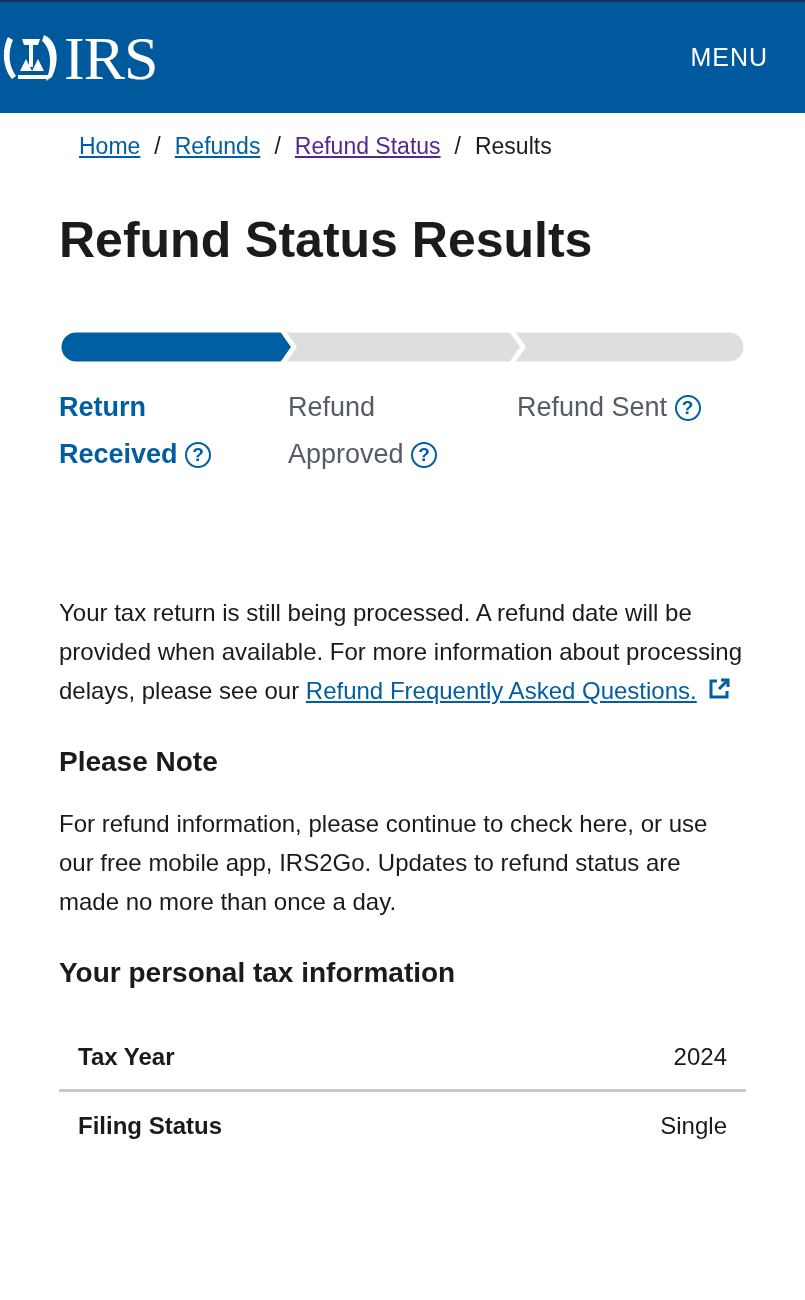 The height and width of the screenshot is (1300, 805). What do you see at coordinates (139, 762) in the screenshot?
I see `section-heading: Please Note` at bounding box center [139, 762].